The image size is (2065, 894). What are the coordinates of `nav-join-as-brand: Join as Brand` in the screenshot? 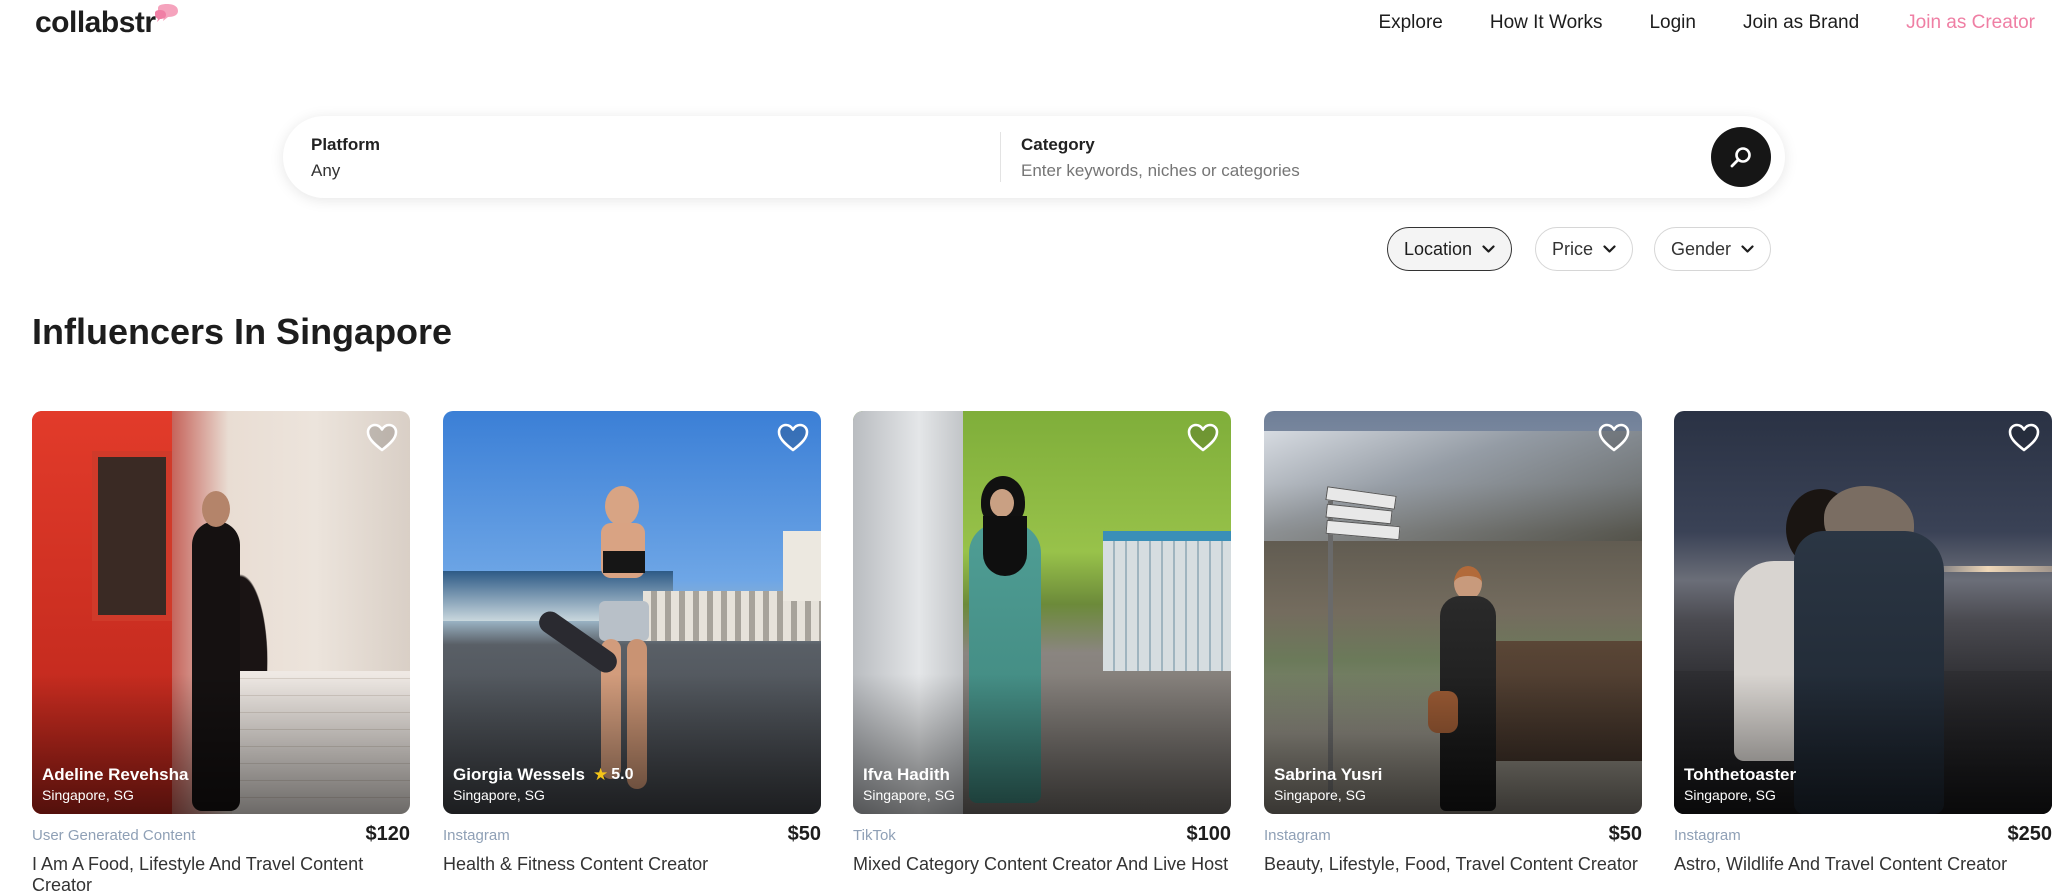 It's located at (1801, 23).